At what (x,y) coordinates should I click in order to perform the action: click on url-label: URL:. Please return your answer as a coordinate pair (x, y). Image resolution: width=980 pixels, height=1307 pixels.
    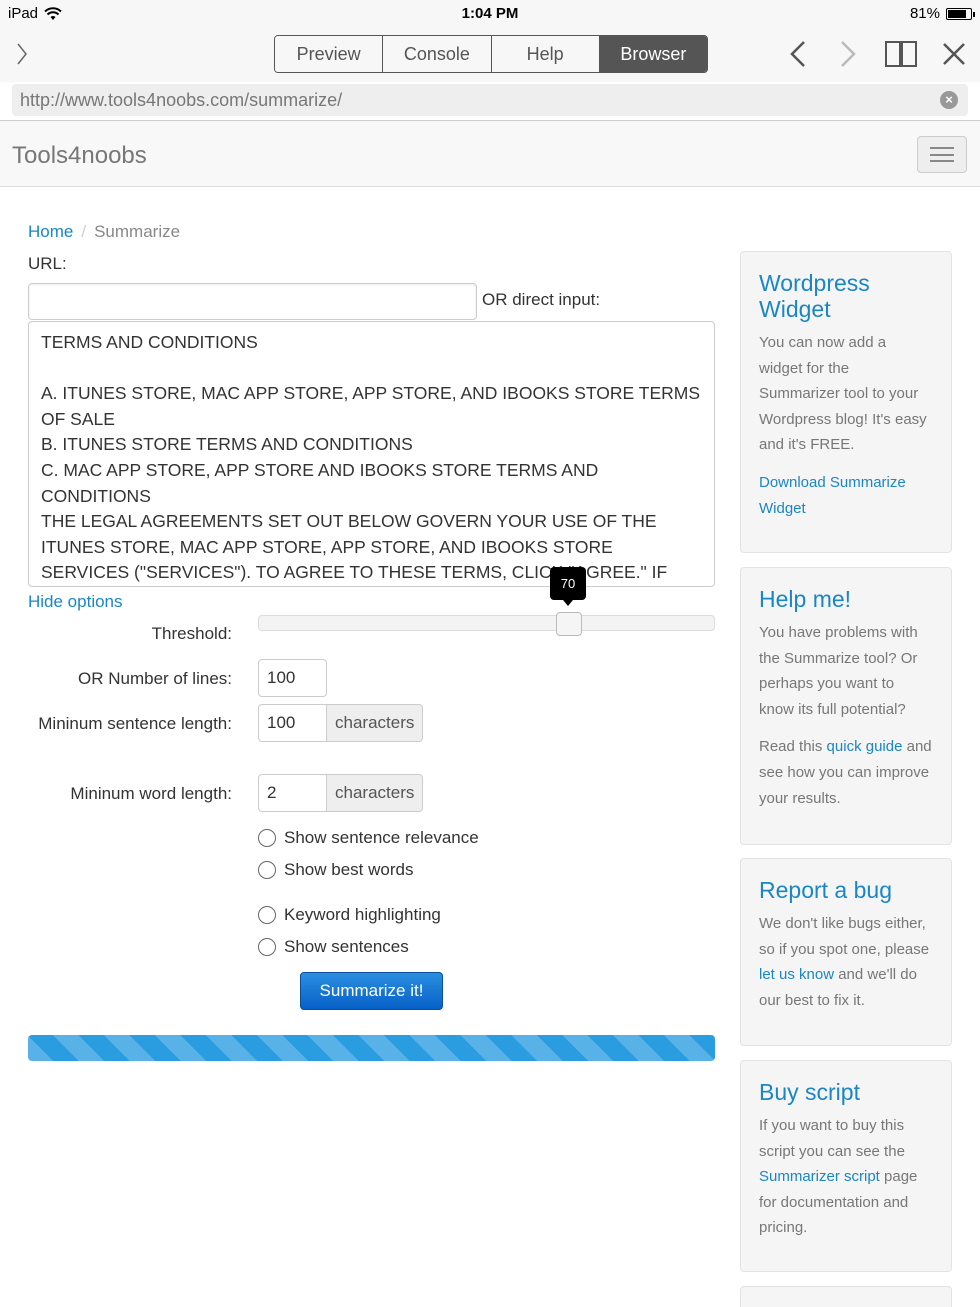
    Looking at the image, I should click on (47, 263).